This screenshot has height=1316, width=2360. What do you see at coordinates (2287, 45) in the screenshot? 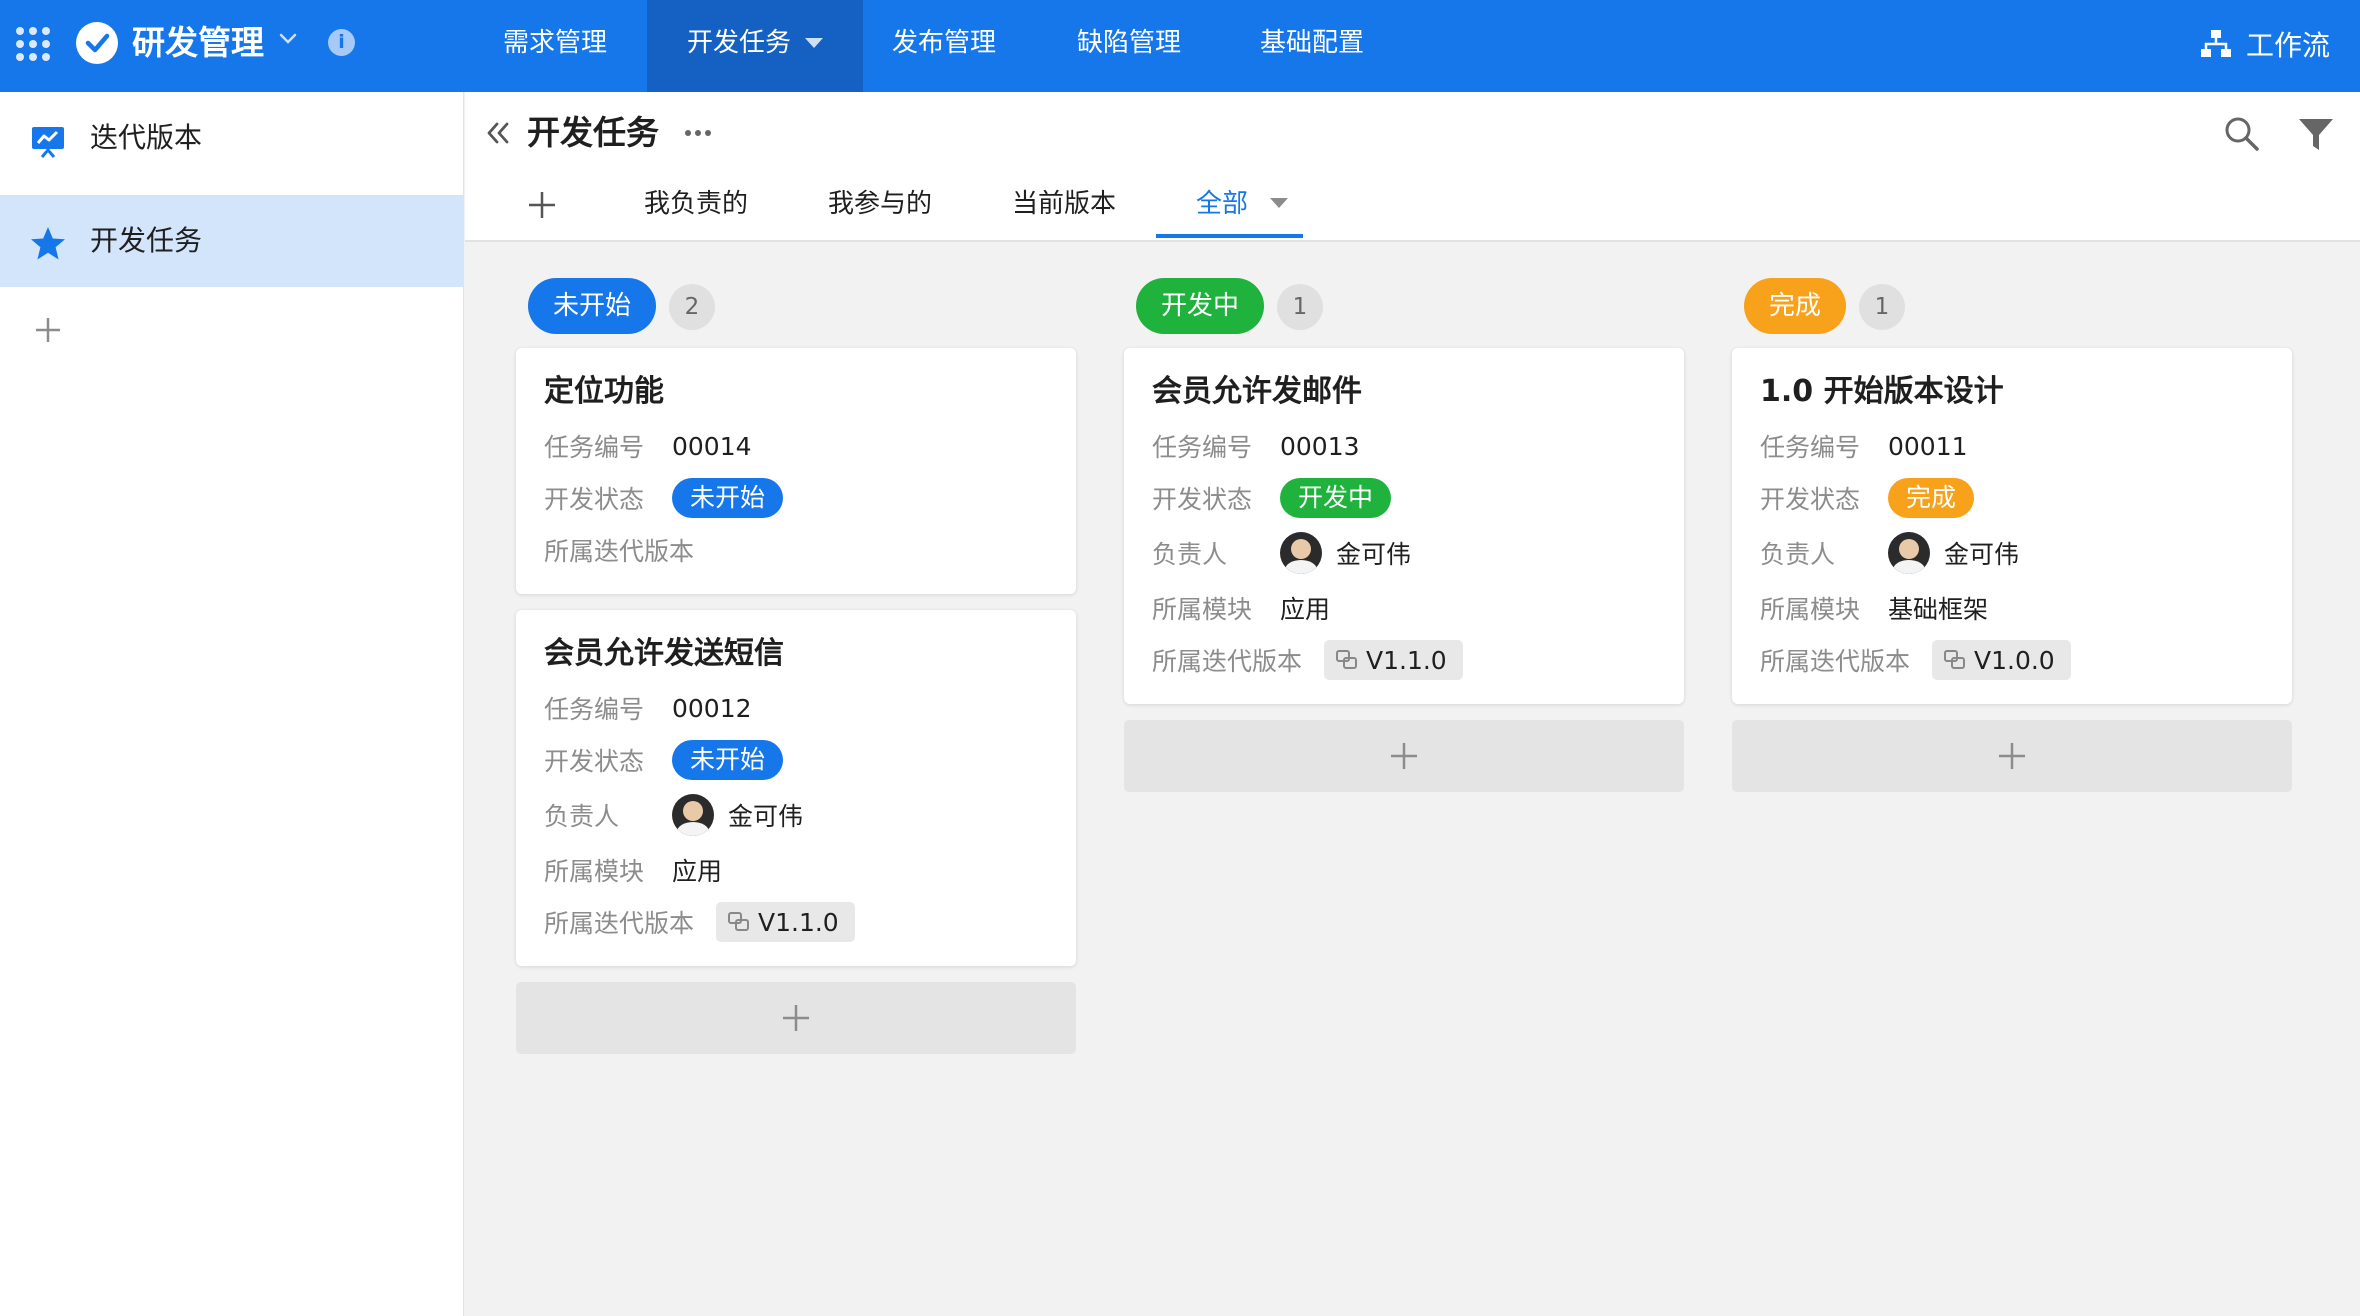
I see `workflow-label: 工作流` at bounding box center [2287, 45].